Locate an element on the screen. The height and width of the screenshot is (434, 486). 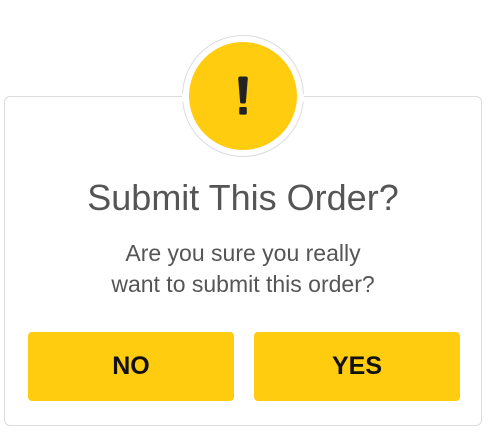
exclamation-icon is located at coordinates (243, 95).